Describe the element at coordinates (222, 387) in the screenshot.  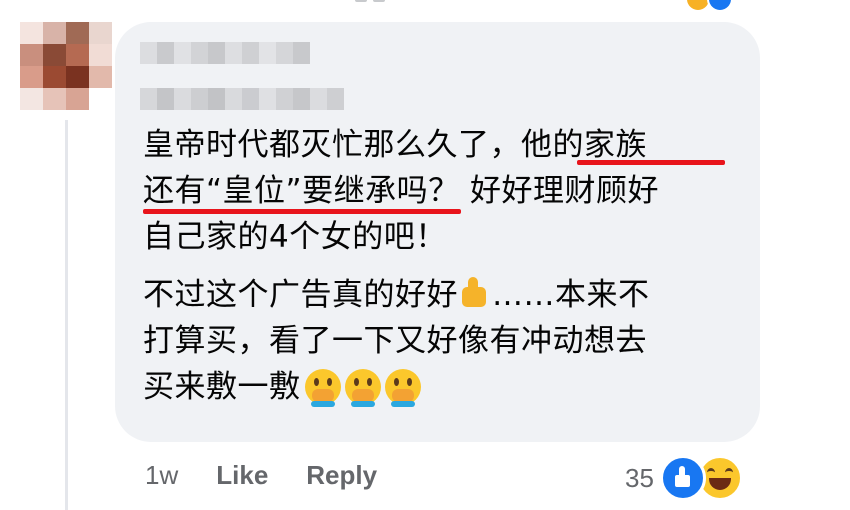
I see `comment-line-start: 买来敷一敷` at that location.